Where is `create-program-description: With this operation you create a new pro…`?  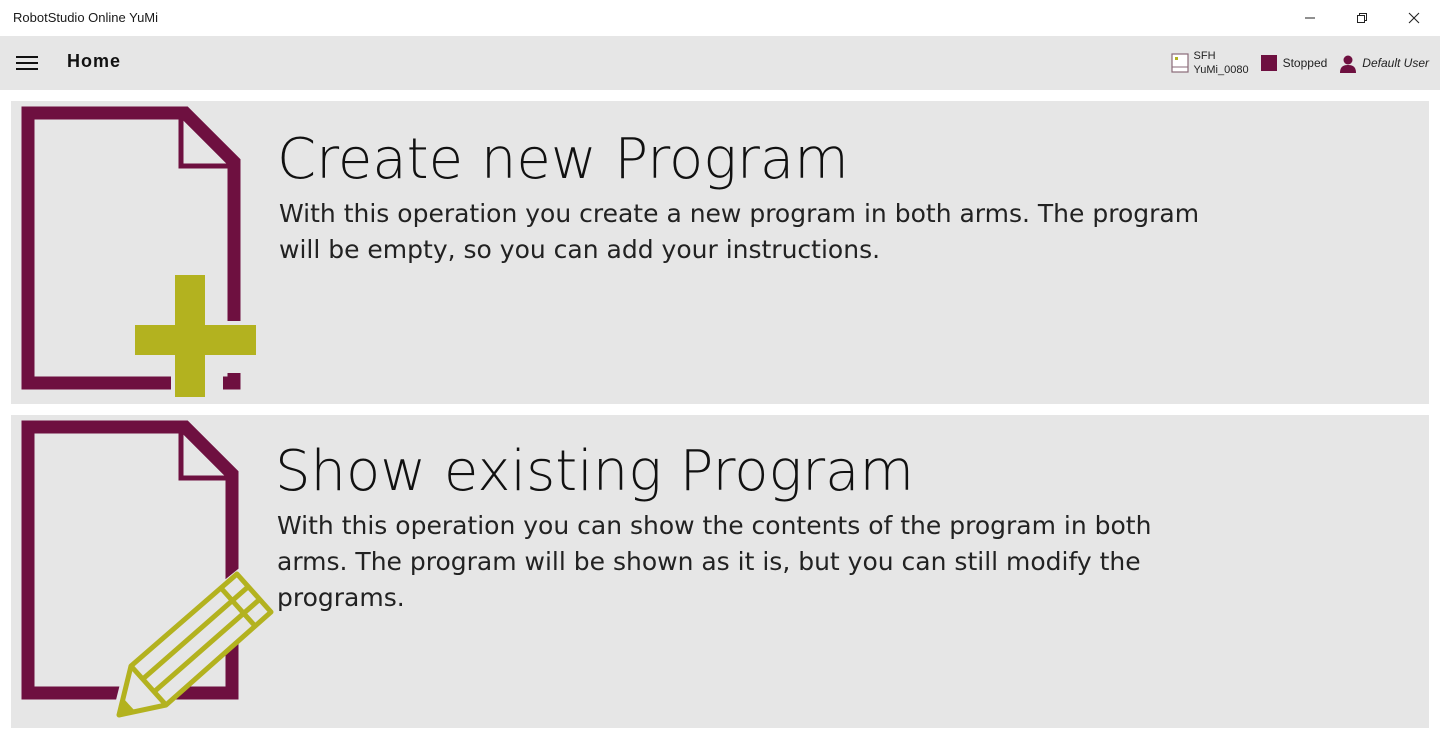
create-program-description: With this operation you create a new pro… is located at coordinates (739, 231).